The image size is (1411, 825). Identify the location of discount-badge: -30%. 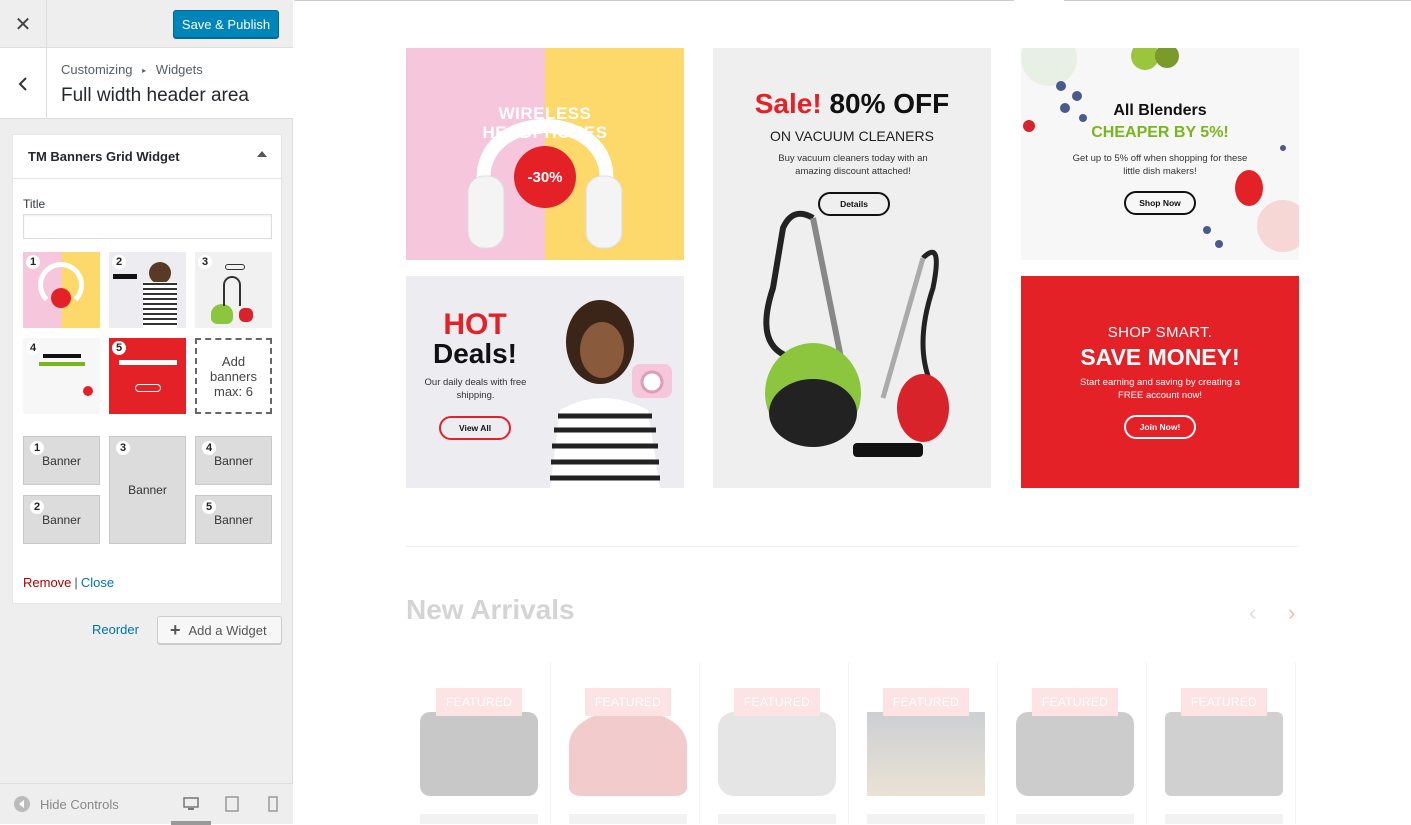
(545, 177).